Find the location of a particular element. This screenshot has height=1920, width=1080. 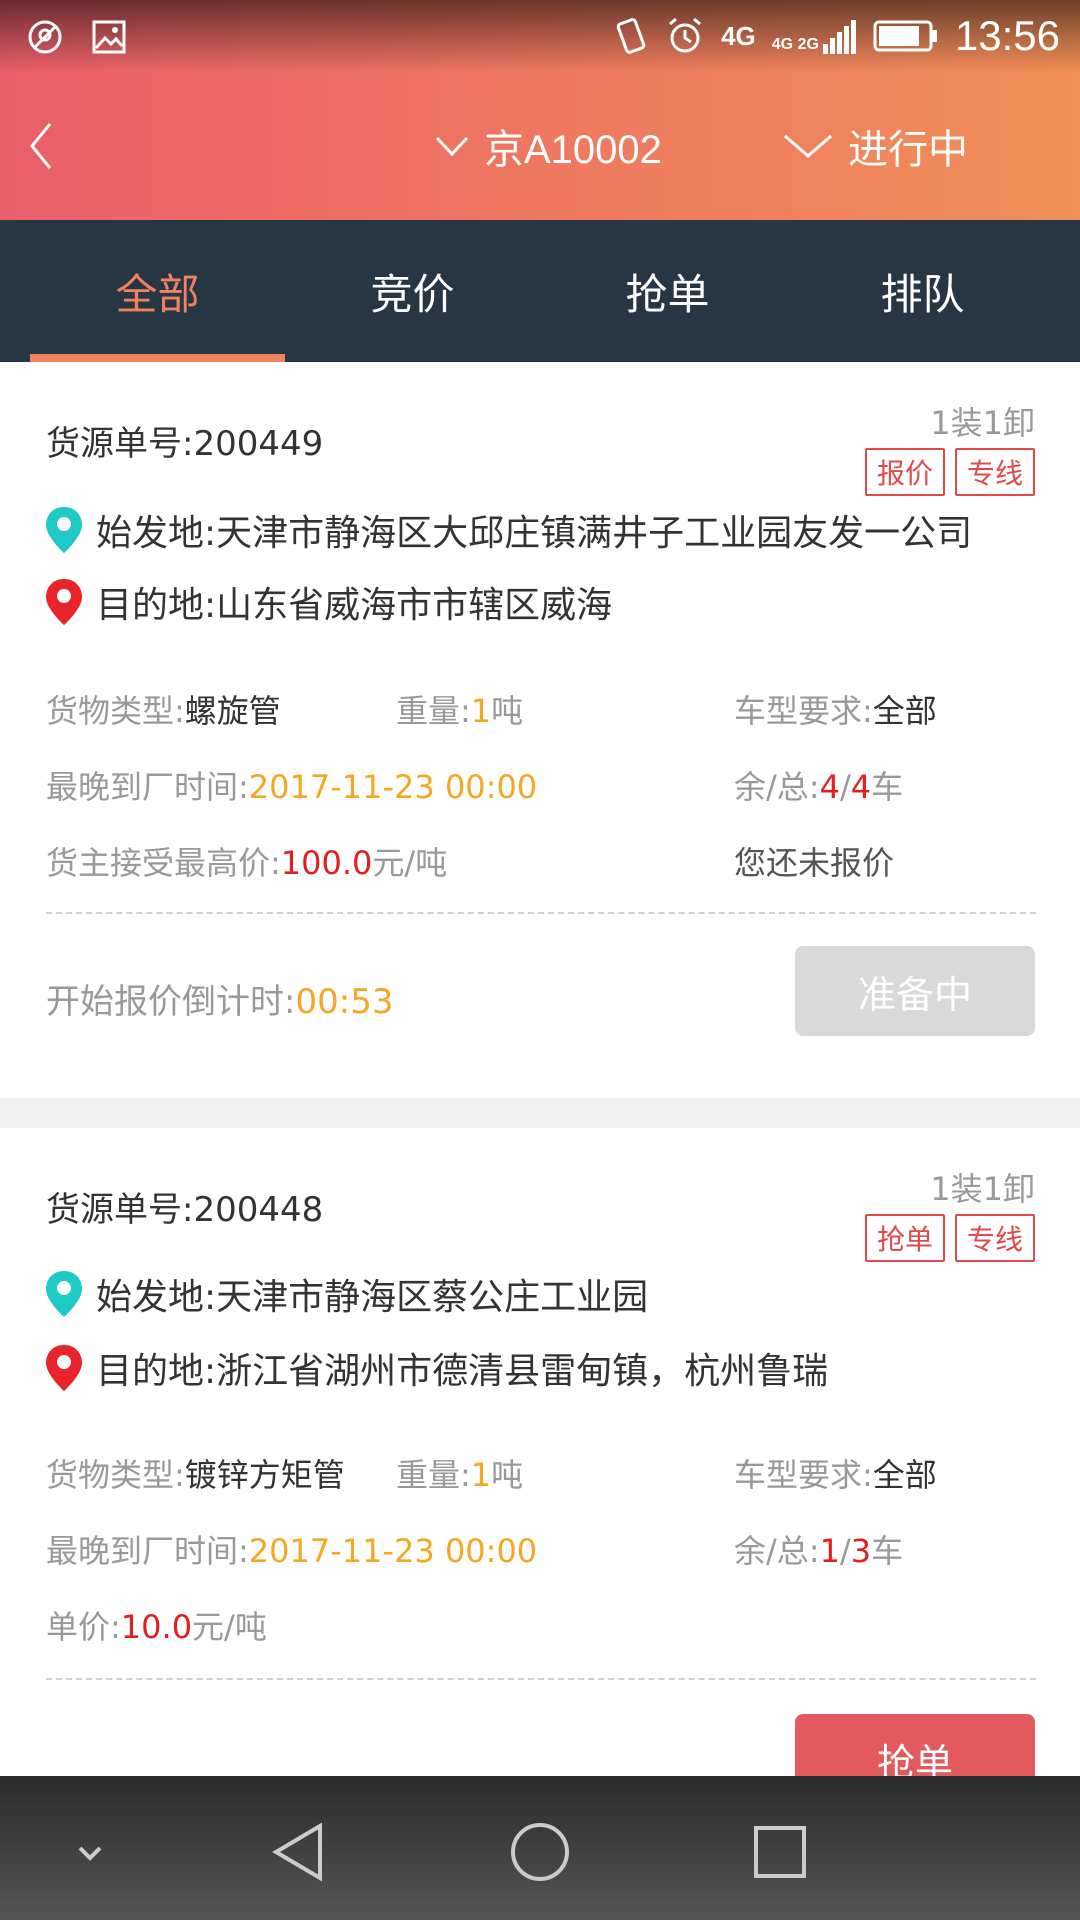

origin-row: 始发地:天津市静海区大邱庄镇满井子工业园友发一公司 is located at coordinates (544, 530).